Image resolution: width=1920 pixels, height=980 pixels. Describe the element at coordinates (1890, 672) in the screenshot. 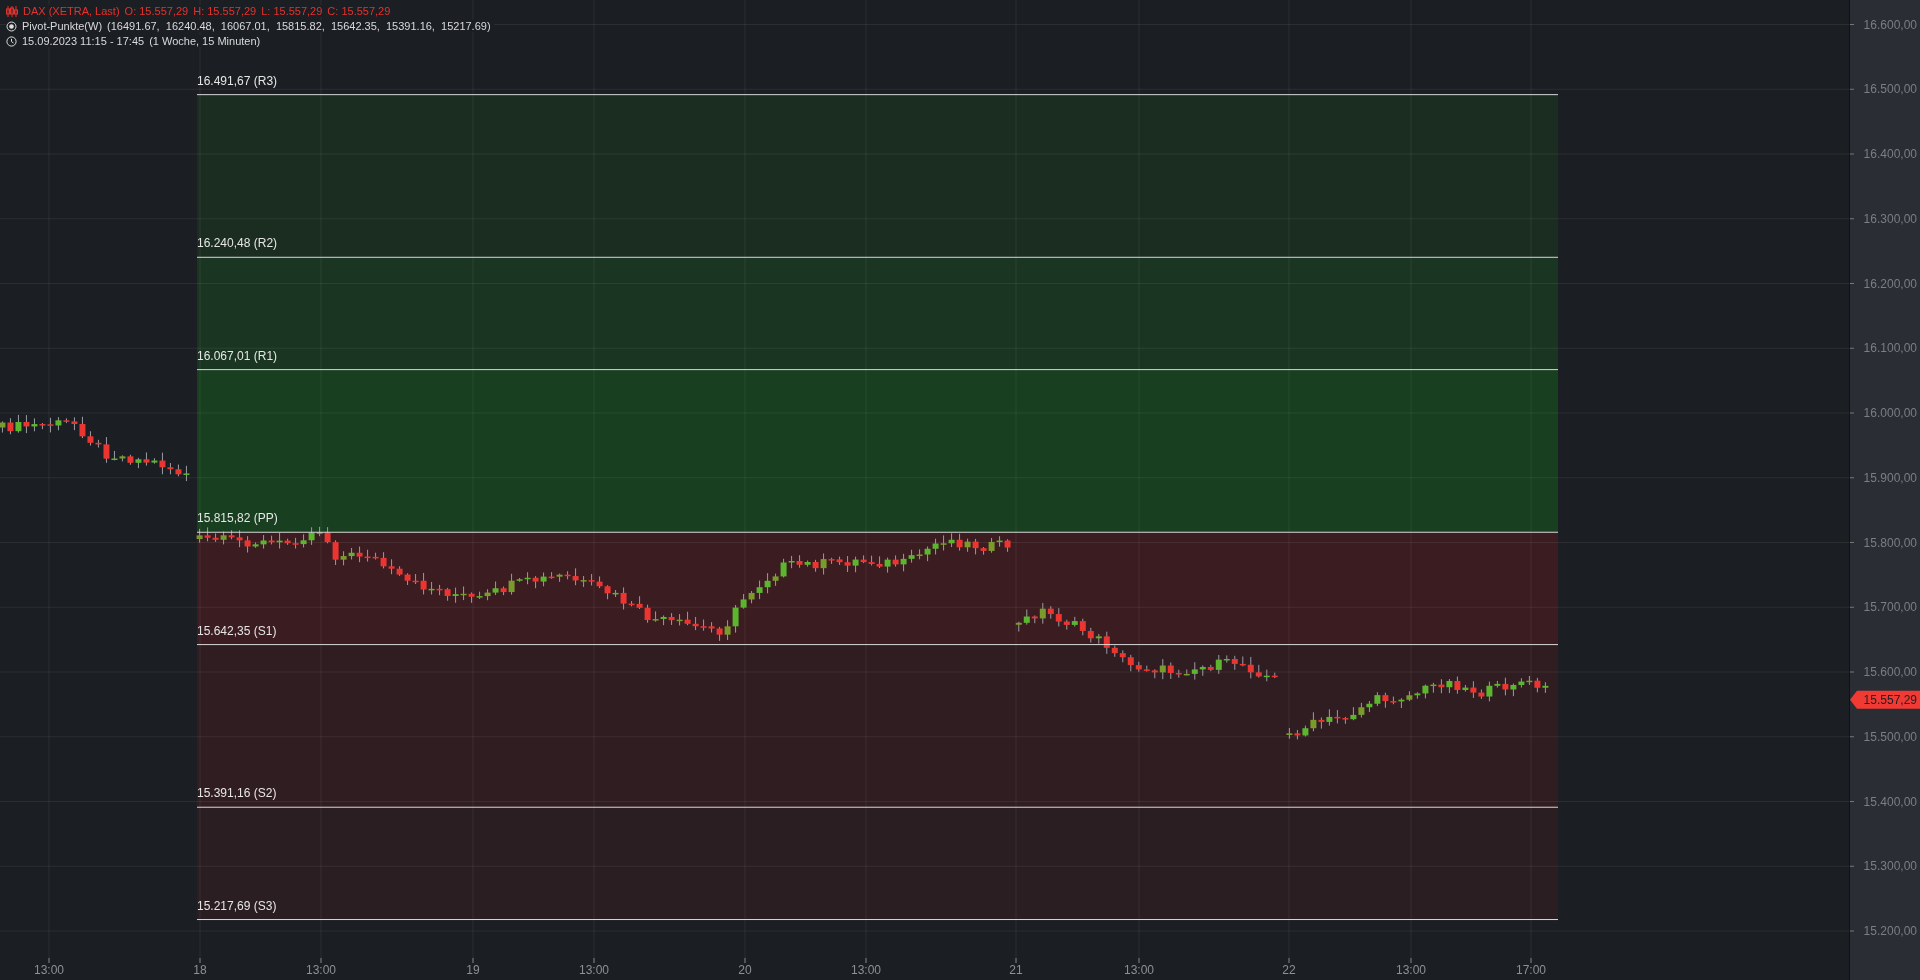

I see `price-tick: 15.600,00` at that location.